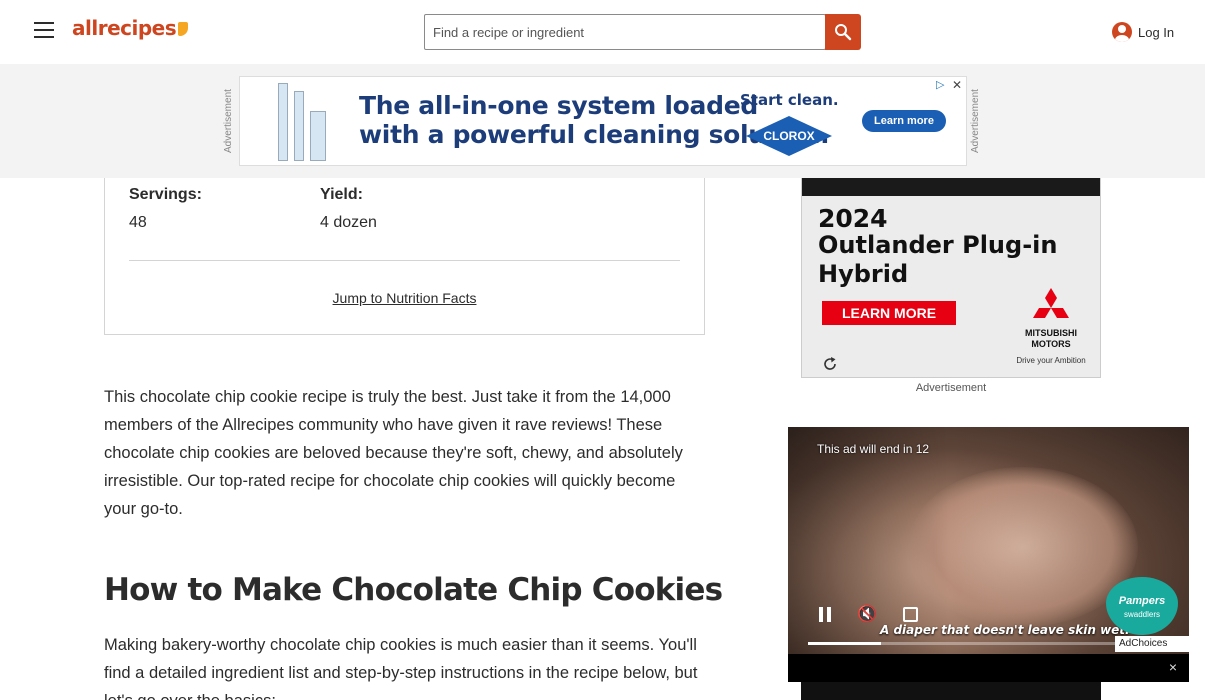 Image resolution: width=1205 pixels, height=700 pixels. Describe the element at coordinates (951, 388) in the screenshot. I see `car-ad-label: Advertisement` at that location.